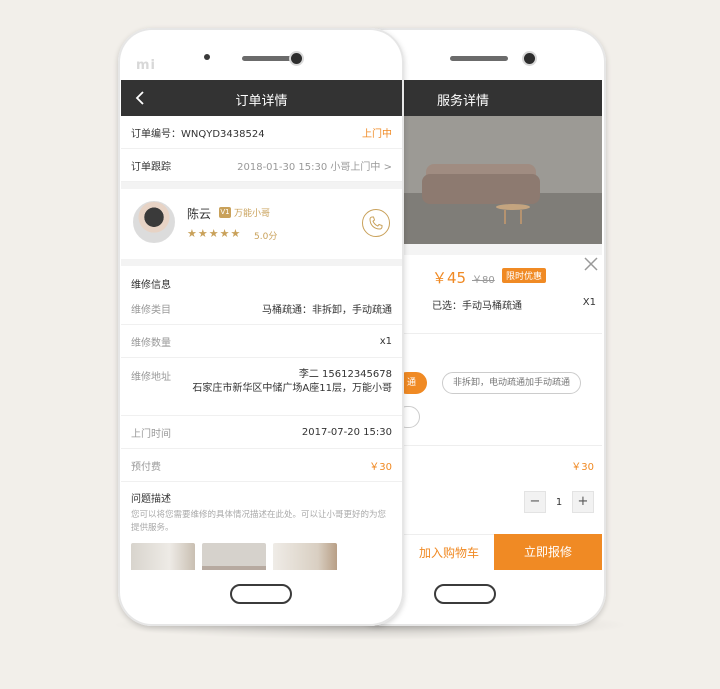 Image resolution: width=720 pixels, height=689 pixels. What do you see at coordinates (146, 65) in the screenshot?
I see `mi-logo: mi` at bounding box center [146, 65].